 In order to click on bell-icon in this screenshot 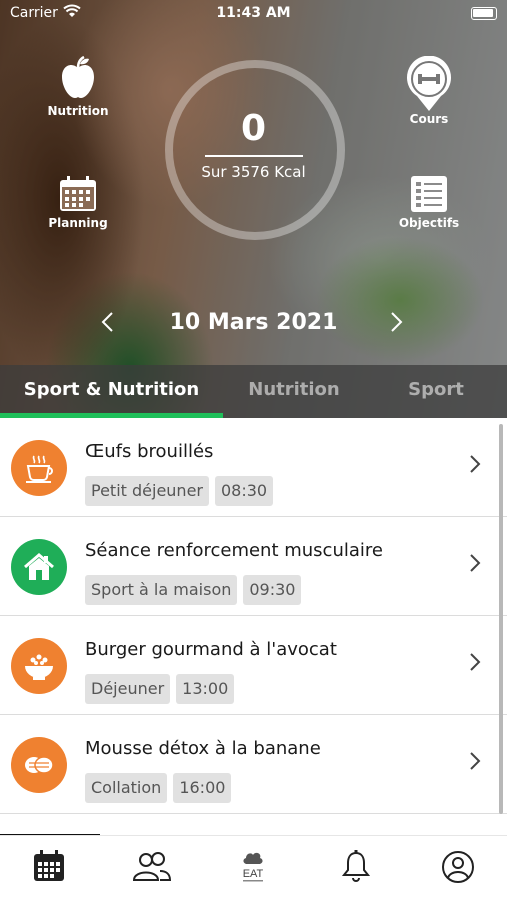, I will do `click(356, 866)`.